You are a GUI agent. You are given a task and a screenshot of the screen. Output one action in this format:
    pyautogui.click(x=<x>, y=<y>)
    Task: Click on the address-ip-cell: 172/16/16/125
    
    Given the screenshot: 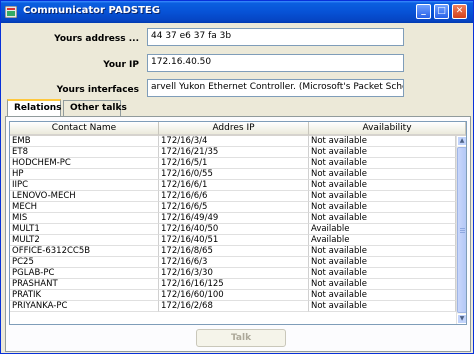 What is the action you would take?
    pyautogui.click(x=234, y=284)
    